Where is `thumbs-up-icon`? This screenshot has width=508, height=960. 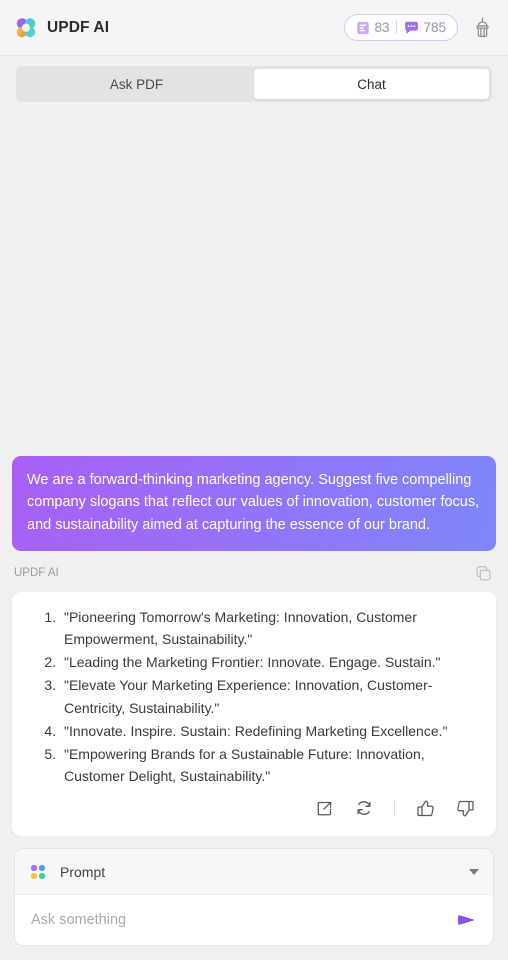
thumbs-up-icon is located at coordinates (425, 807).